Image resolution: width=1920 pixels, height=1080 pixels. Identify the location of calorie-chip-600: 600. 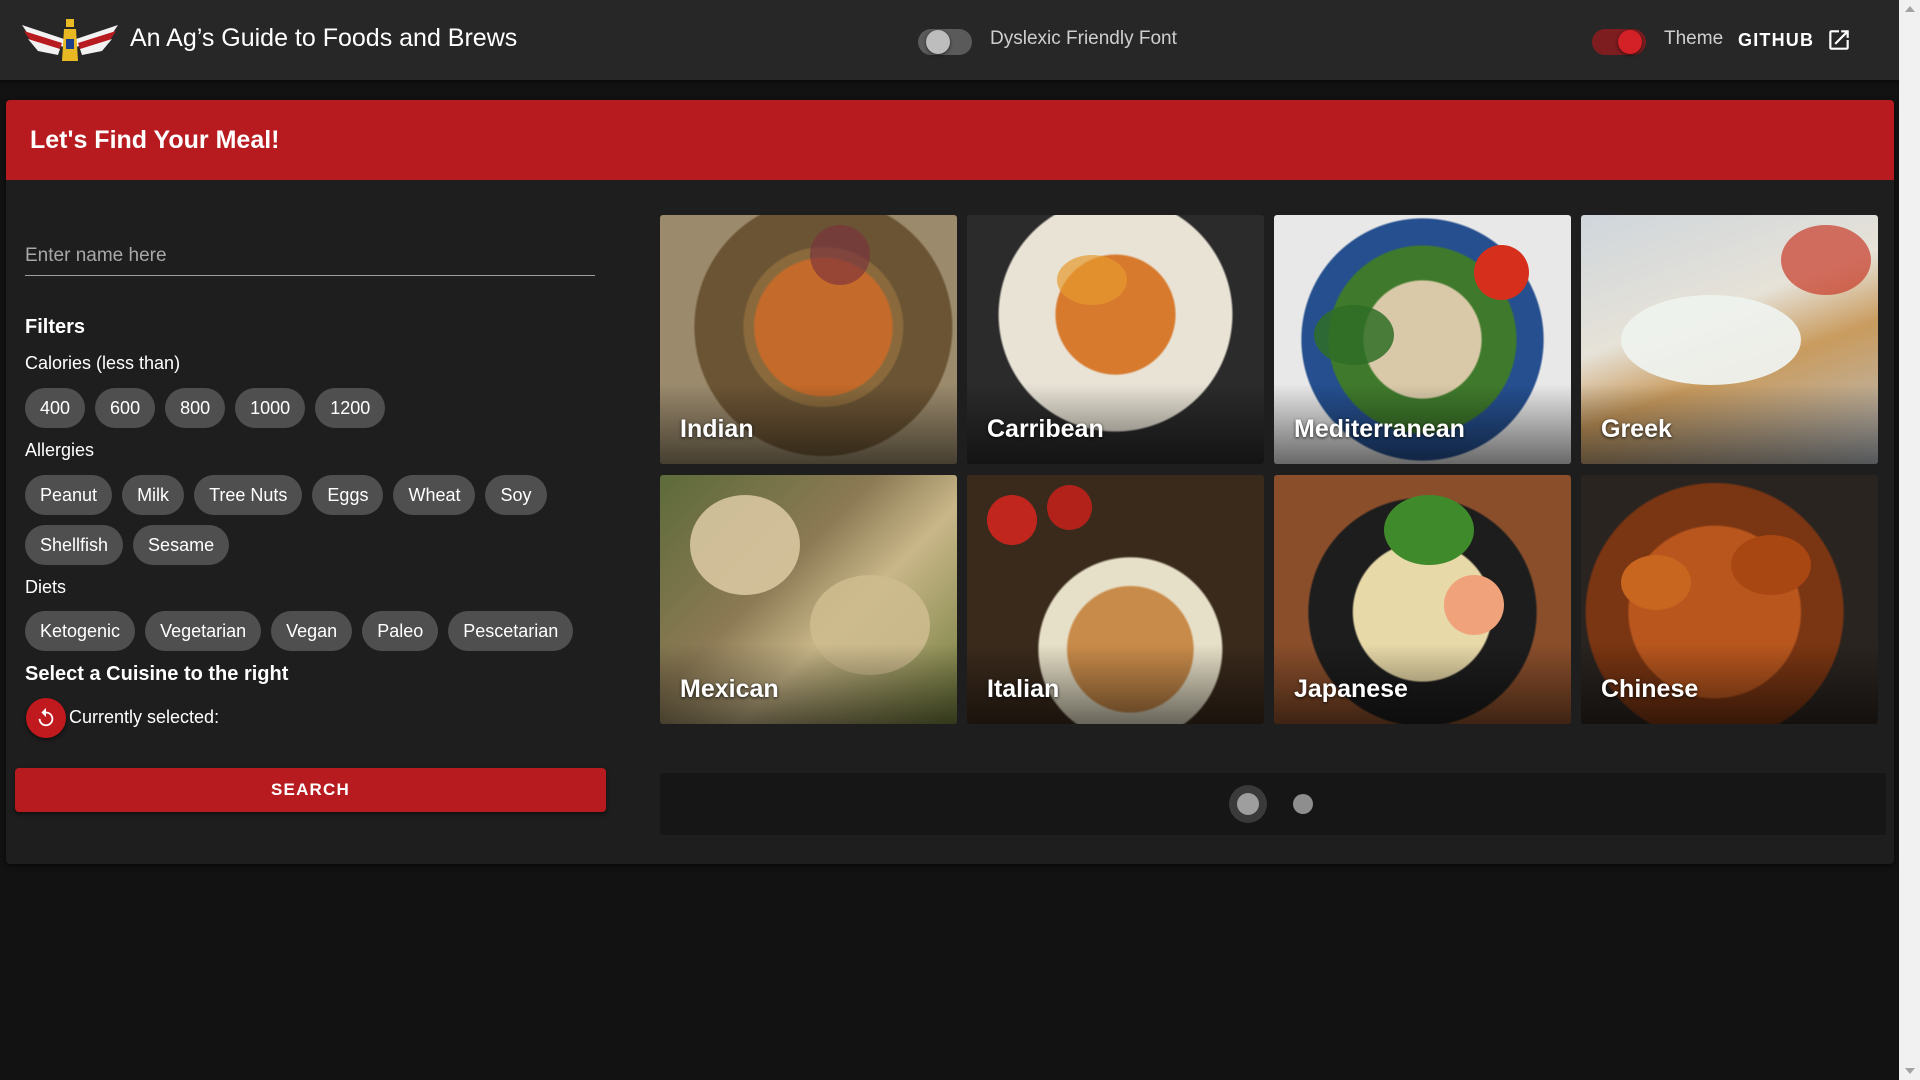
(125, 408).